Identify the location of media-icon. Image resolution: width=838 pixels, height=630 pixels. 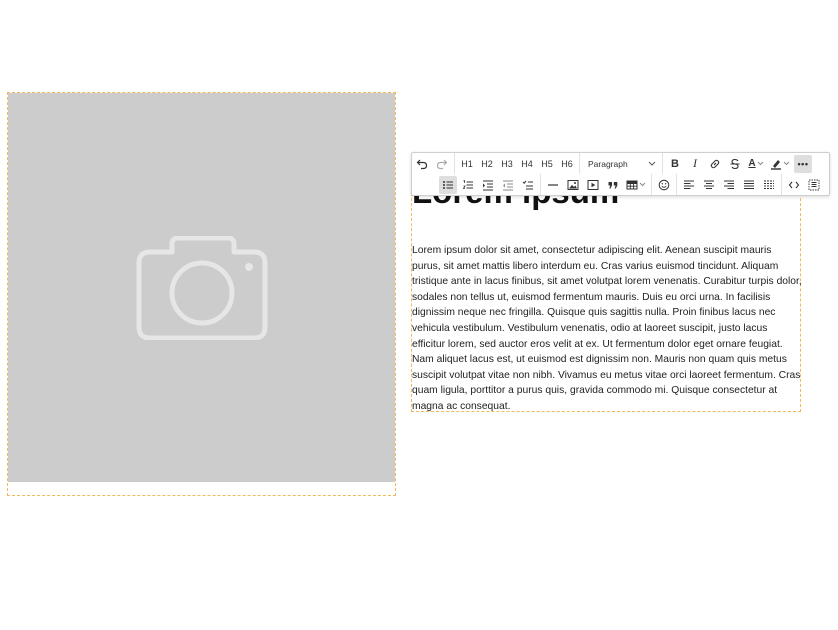
(593, 184).